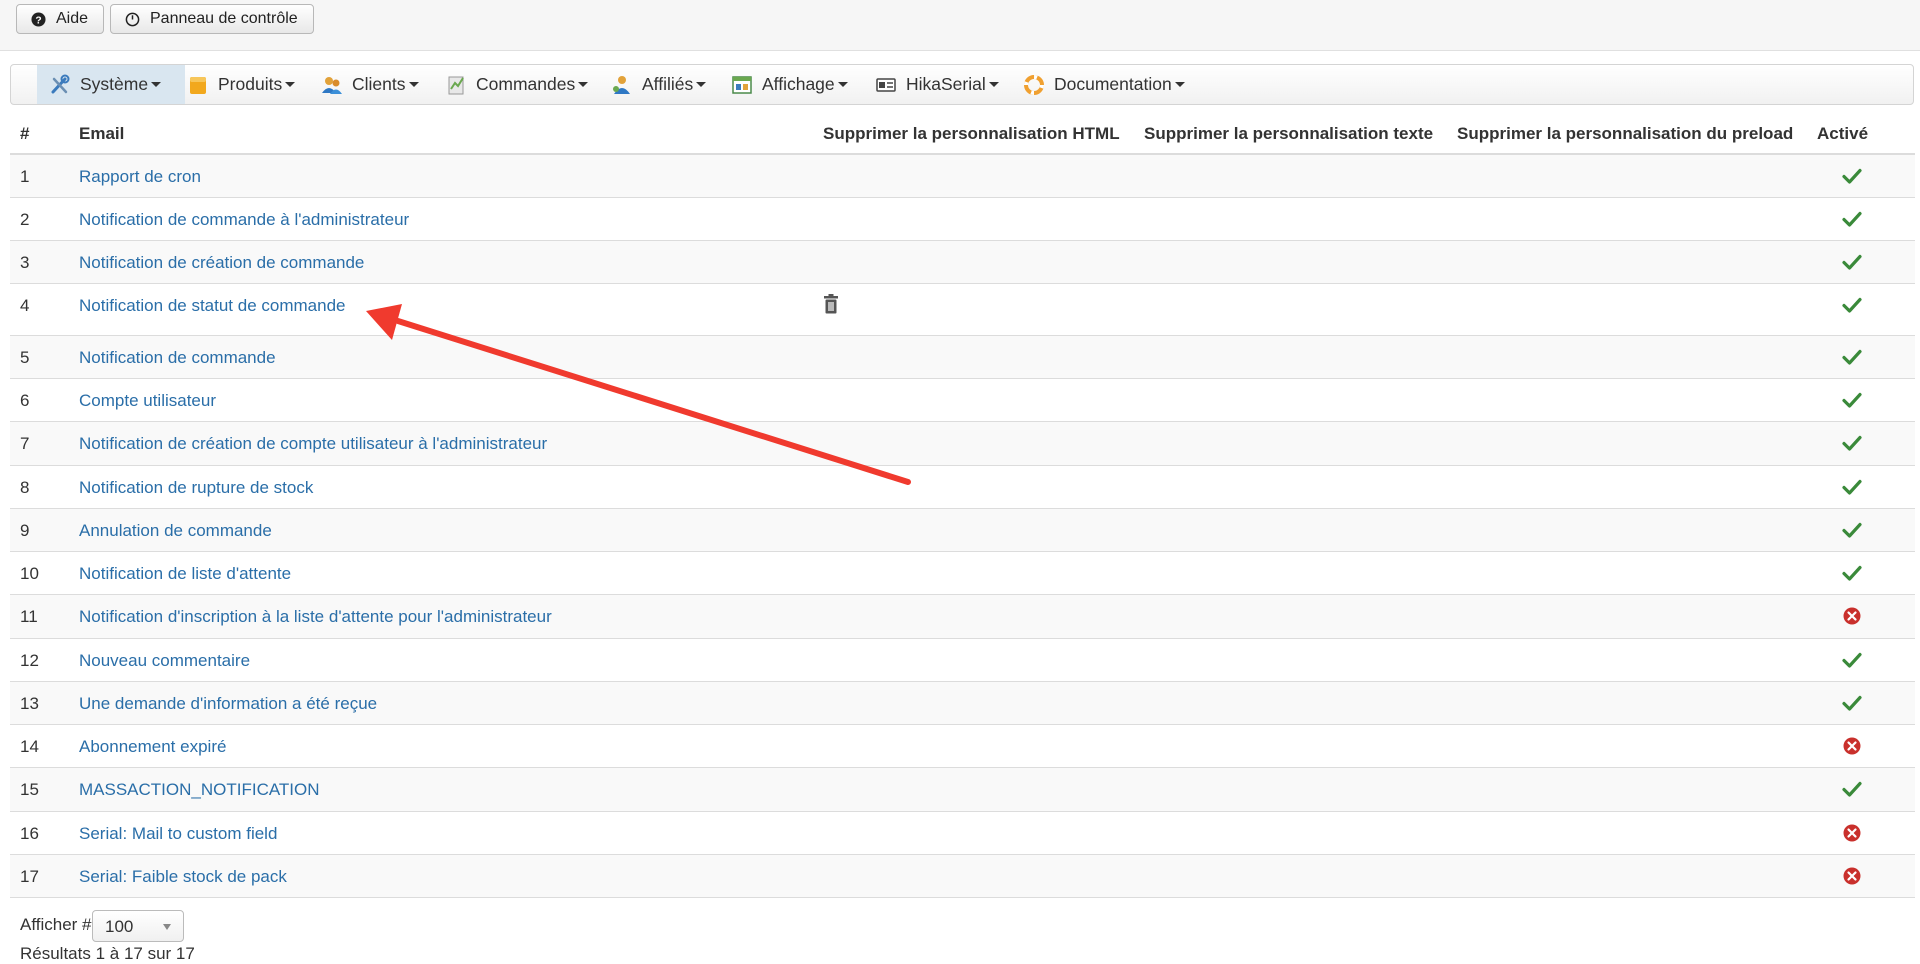 This screenshot has height=964, width=1920. Describe the element at coordinates (29, 660) in the screenshot. I see `row-number: 12` at that location.